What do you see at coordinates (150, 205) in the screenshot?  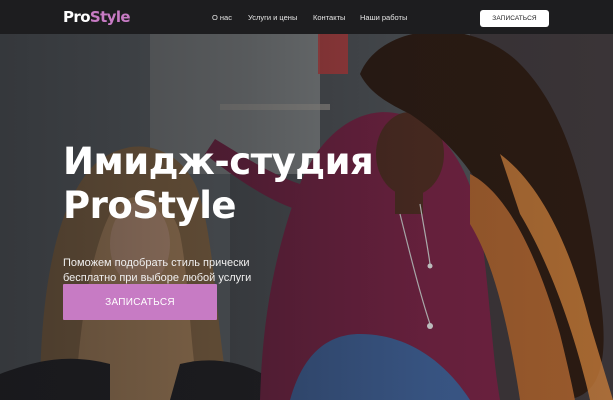 I see `hero-title-line-2: ProStyle` at bounding box center [150, 205].